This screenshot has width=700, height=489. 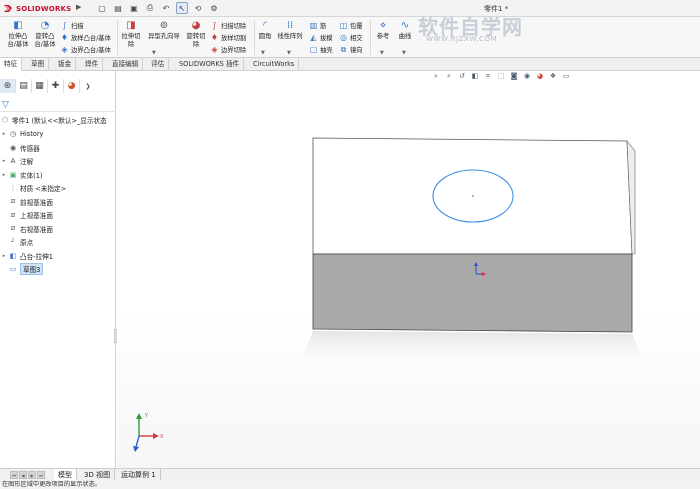 What do you see at coordinates (182, 8) in the screenshot?
I see `select-pointer-icon: ↖` at bounding box center [182, 8].